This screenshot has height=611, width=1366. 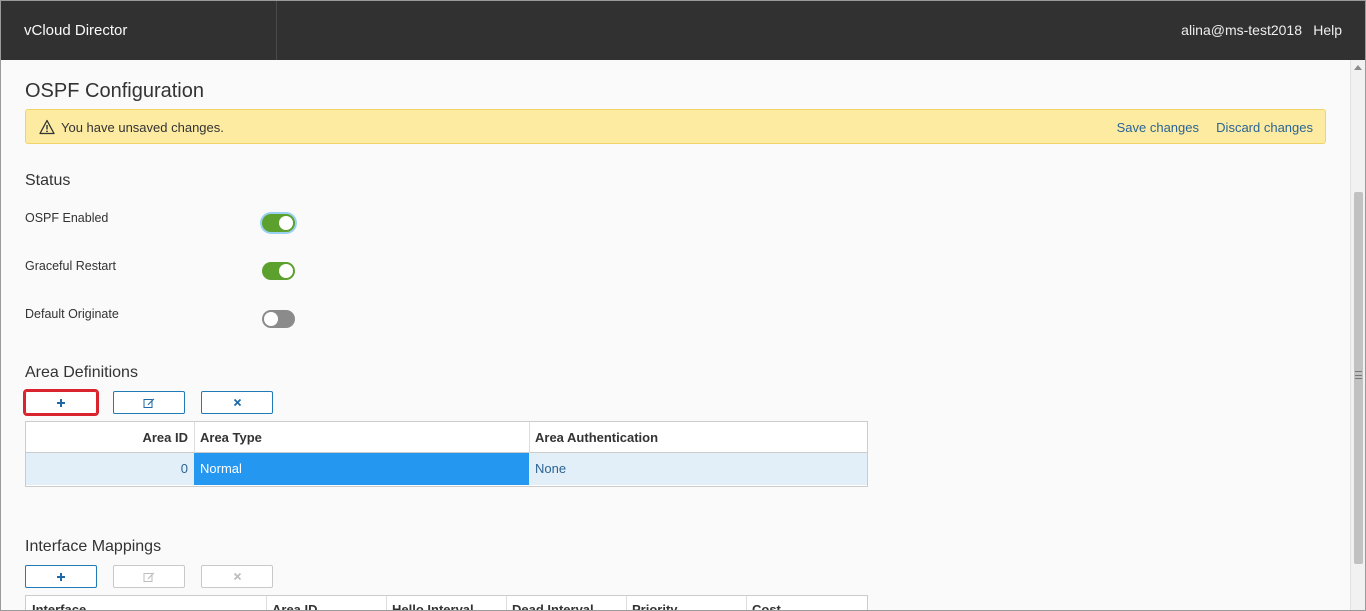 What do you see at coordinates (1264, 127) in the screenshot?
I see `discard-changes-link: Discard changes` at bounding box center [1264, 127].